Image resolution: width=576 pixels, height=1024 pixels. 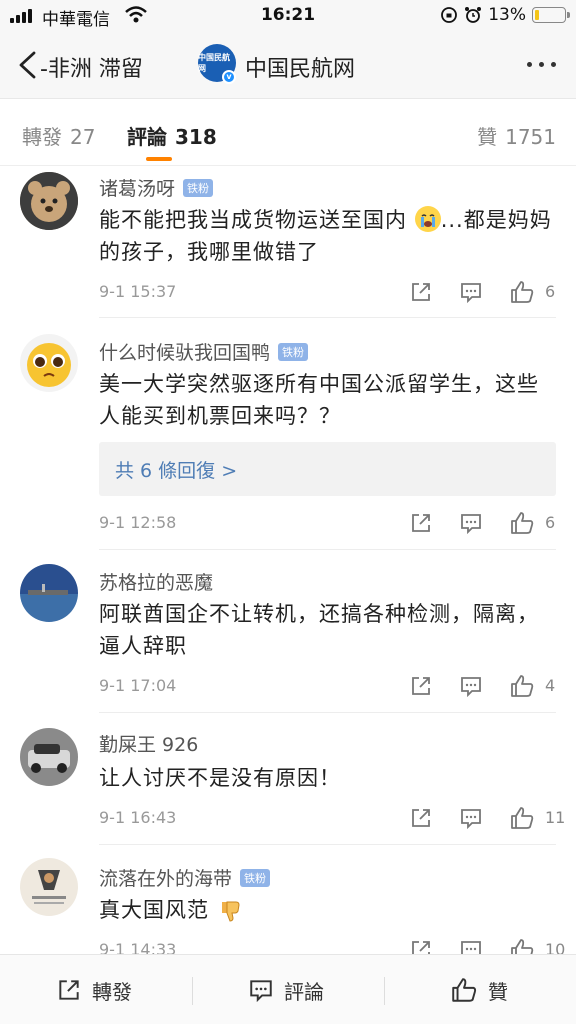 What do you see at coordinates (516, 135) in the screenshot?
I see `tab-like: 贊 1751` at bounding box center [516, 135].